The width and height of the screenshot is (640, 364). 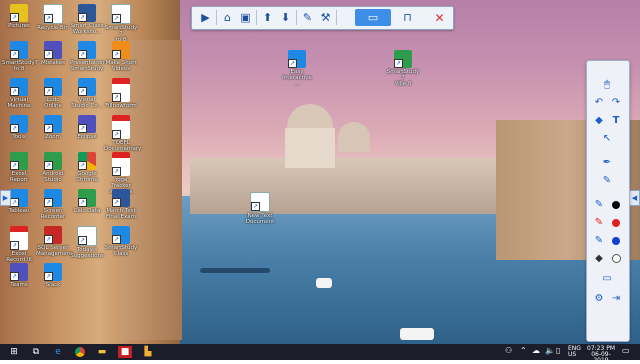 I want to click on desktop-icon: ↗ Fillnowform, so click(x=121, y=93).